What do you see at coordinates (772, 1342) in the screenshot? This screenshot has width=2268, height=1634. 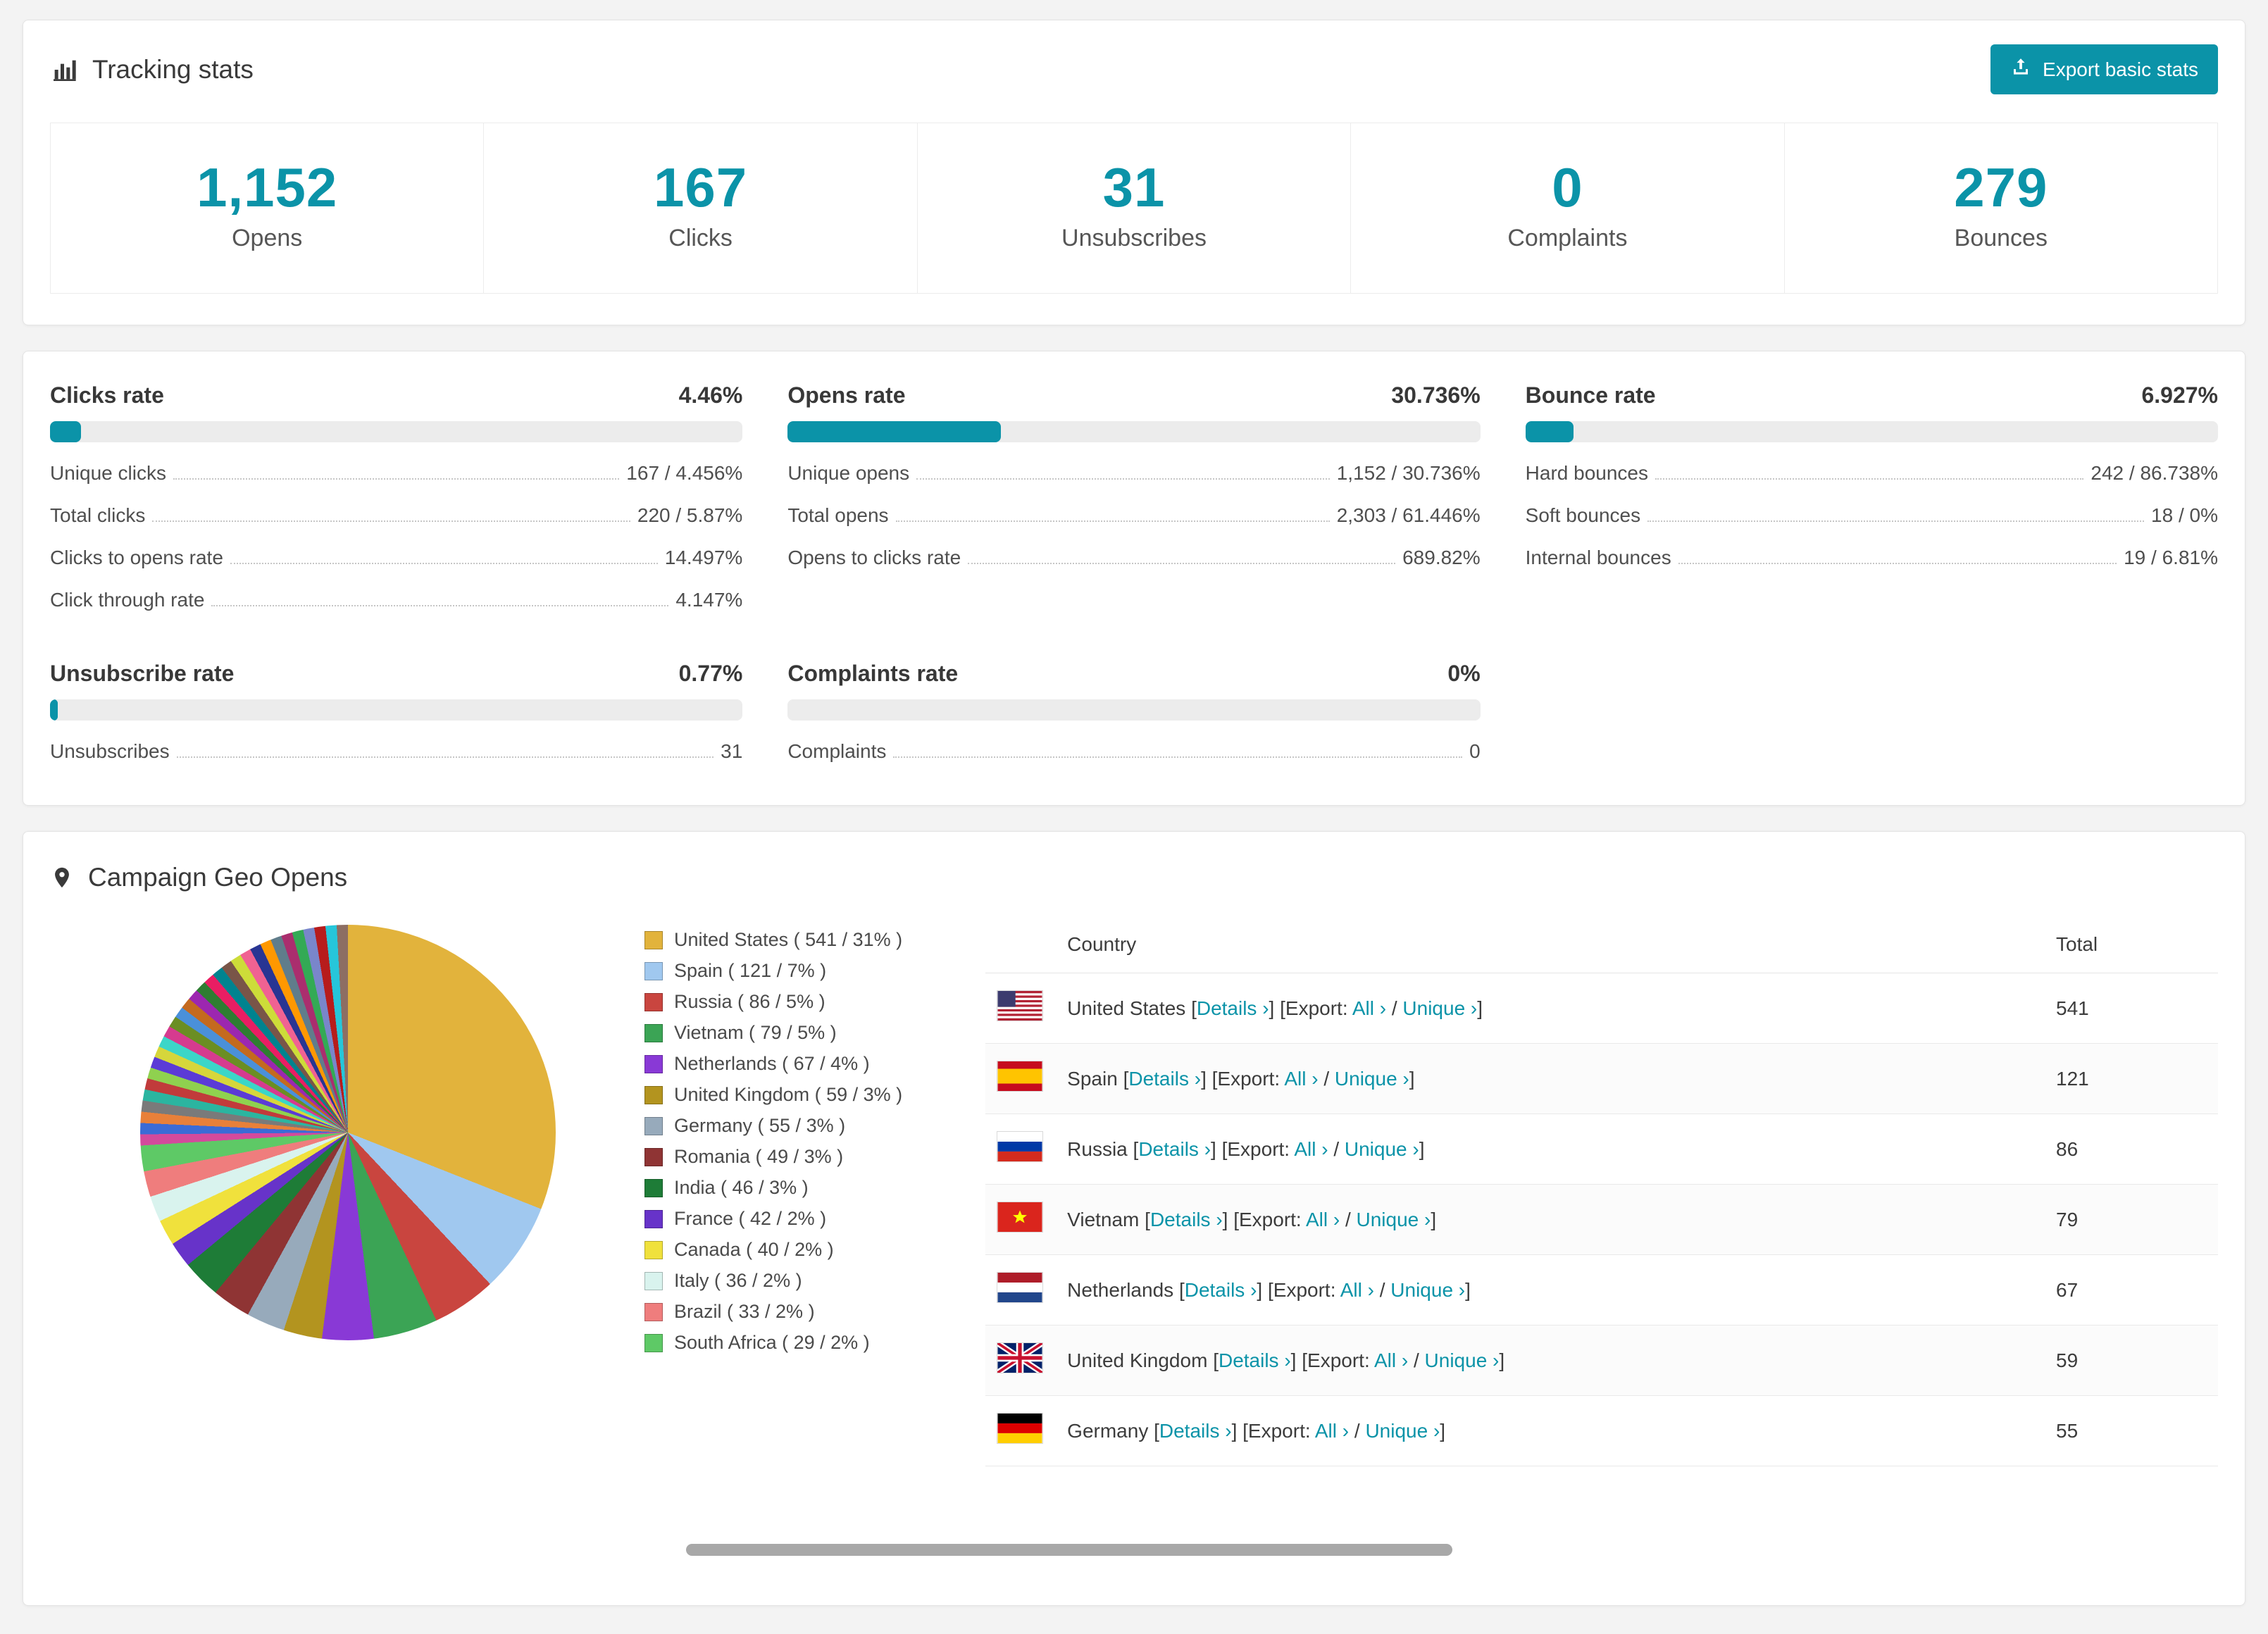 I see `legend-label: South Africa ( 29 / 2% )` at bounding box center [772, 1342].